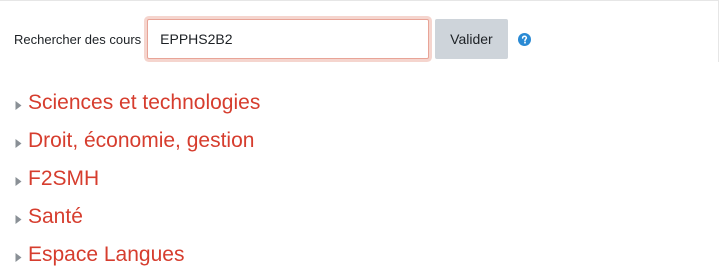 The image size is (719, 271). I want to click on submit-button: Valider, so click(471, 39).